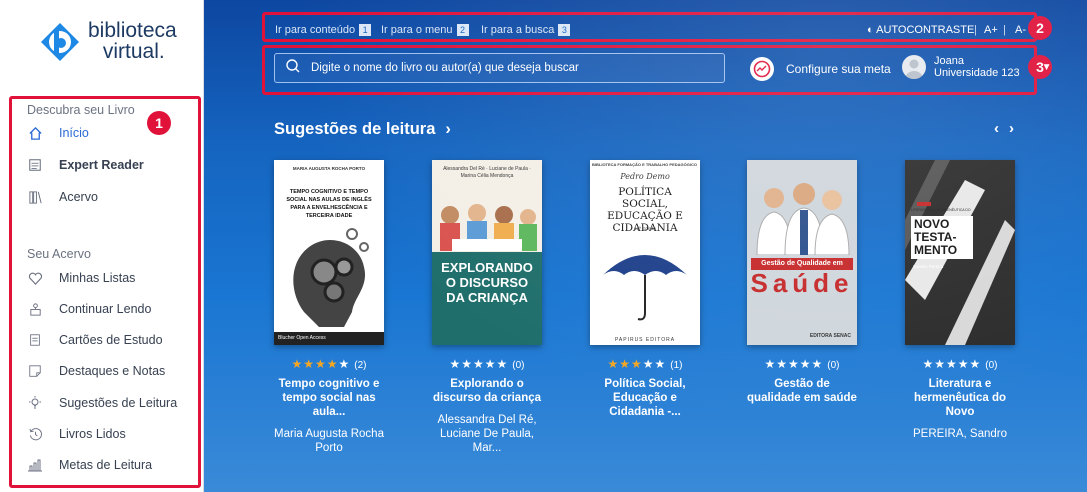  What do you see at coordinates (97, 278) in the screenshot?
I see `sidebar-item-label: Minhas Listas` at bounding box center [97, 278].